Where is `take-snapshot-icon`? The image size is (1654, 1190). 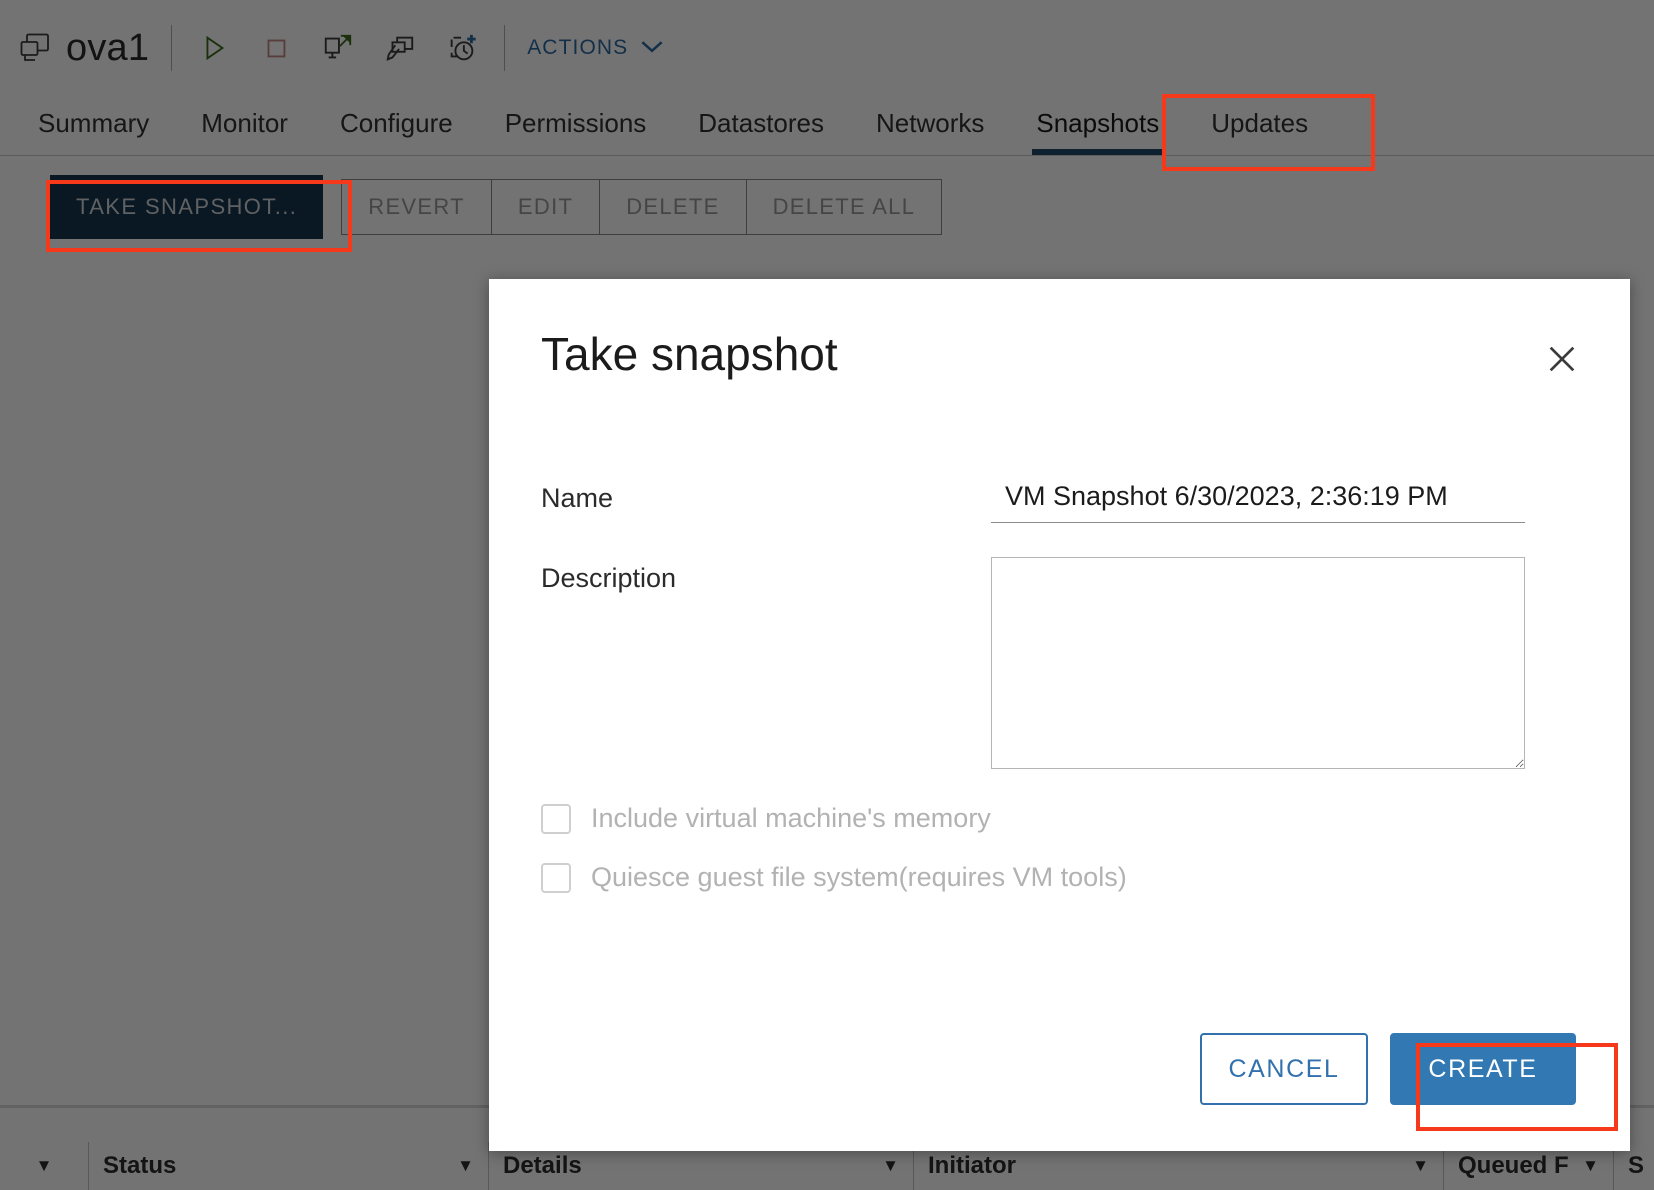 take-snapshot-icon is located at coordinates (462, 48).